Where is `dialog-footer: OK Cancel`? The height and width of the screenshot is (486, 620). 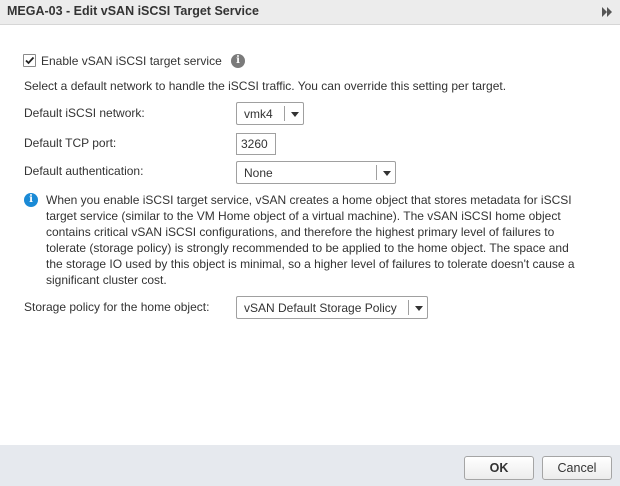 dialog-footer: OK Cancel is located at coordinates (310, 465).